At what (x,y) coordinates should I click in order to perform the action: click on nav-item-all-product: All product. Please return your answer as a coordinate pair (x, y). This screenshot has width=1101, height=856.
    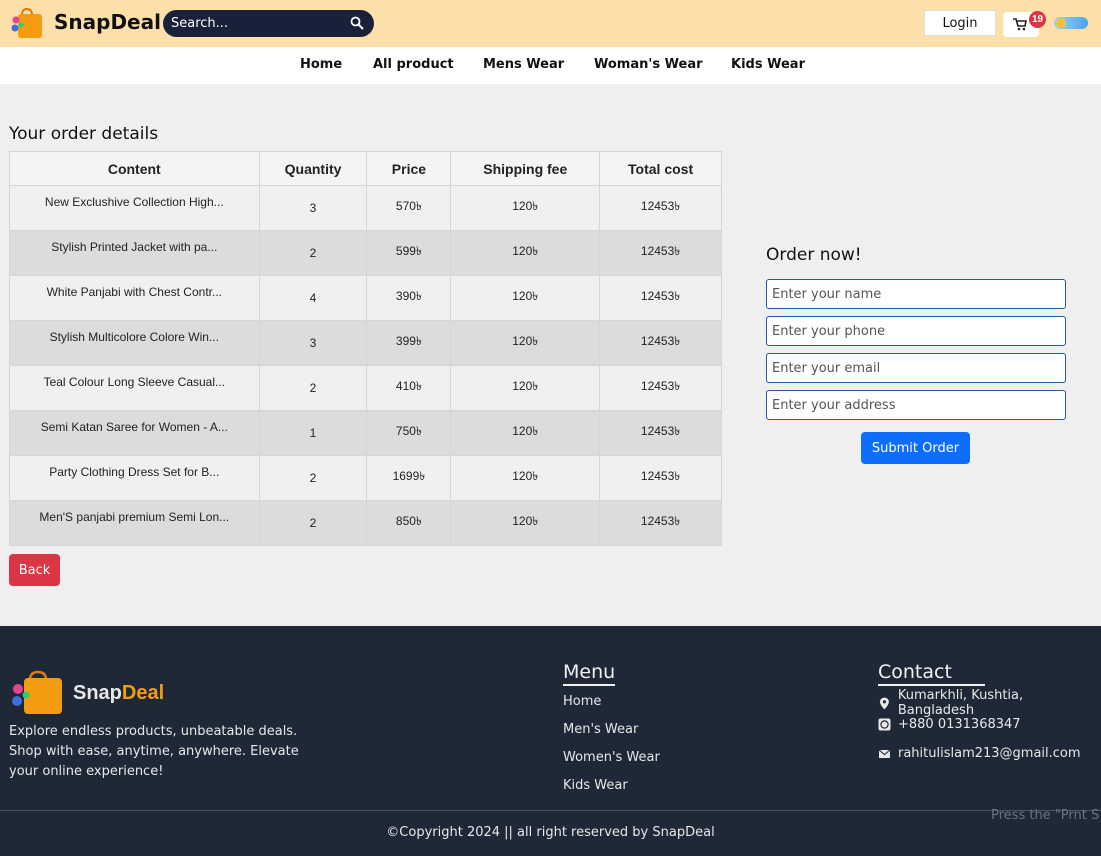
    Looking at the image, I should click on (413, 64).